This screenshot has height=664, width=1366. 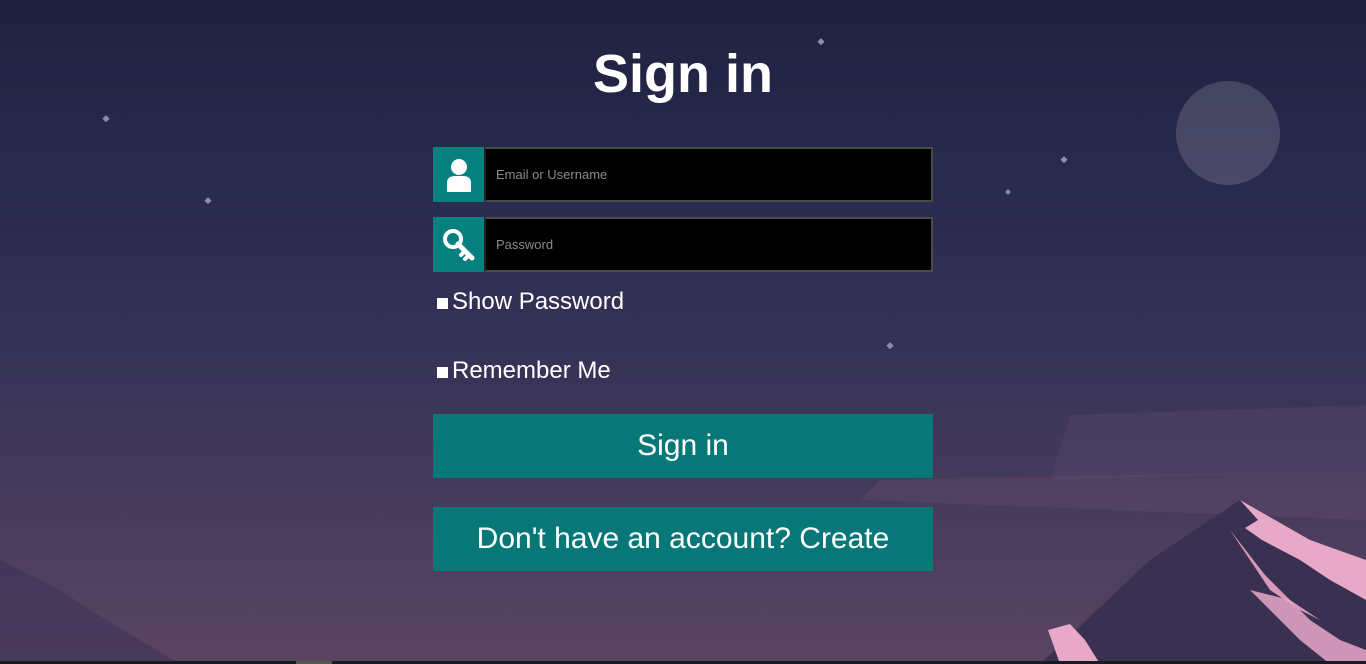 I want to click on show-password-label: Show Password, so click(x=538, y=301).